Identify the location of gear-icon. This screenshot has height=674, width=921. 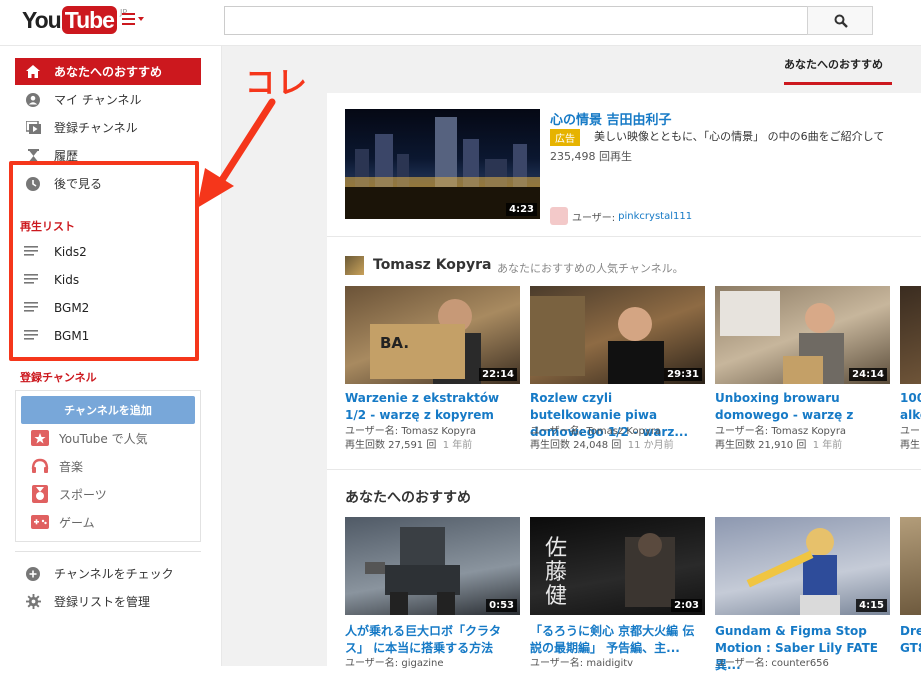
(33, 602).